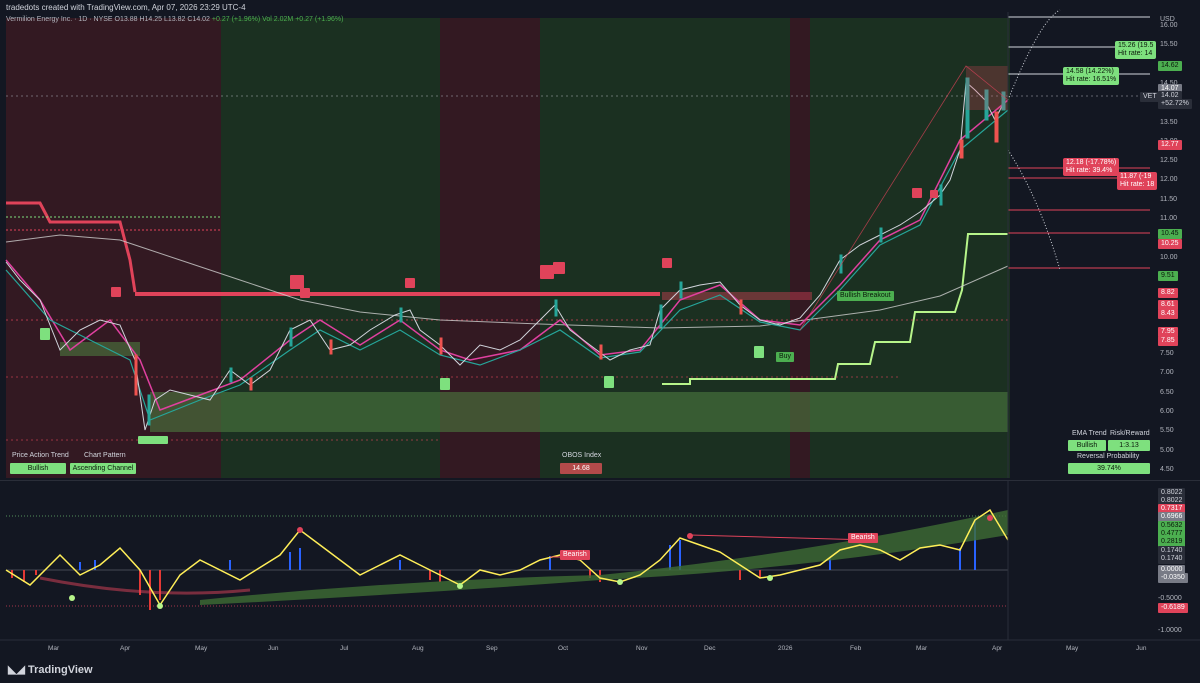 This screenshot has height=683, width=1200. Describe the element at coordinates (18, 670) in the screenshot. I see `tradingview-icon: ◣◢` at that location.